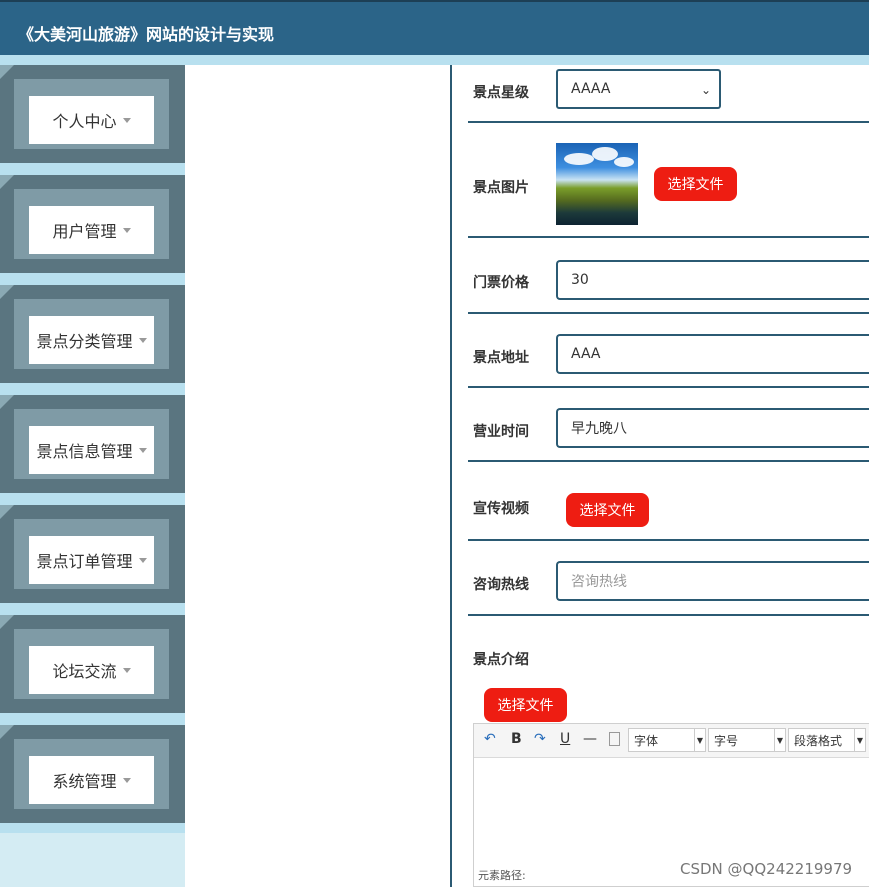 The height and width of the screenshot is (887, 869). I want to click on menu-label: 景点订单管理, so click(84, 561).